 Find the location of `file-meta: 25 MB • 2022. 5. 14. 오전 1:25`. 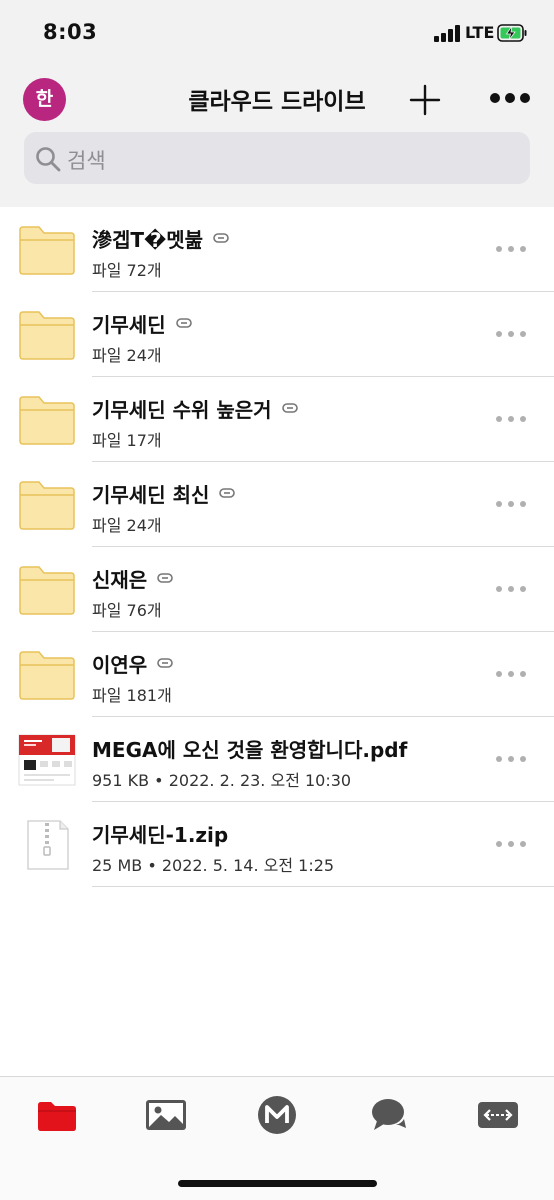

file-meta: 25 MB • 2022. 5. 14. 오전 1:25 is located at coordinates (213, 865).